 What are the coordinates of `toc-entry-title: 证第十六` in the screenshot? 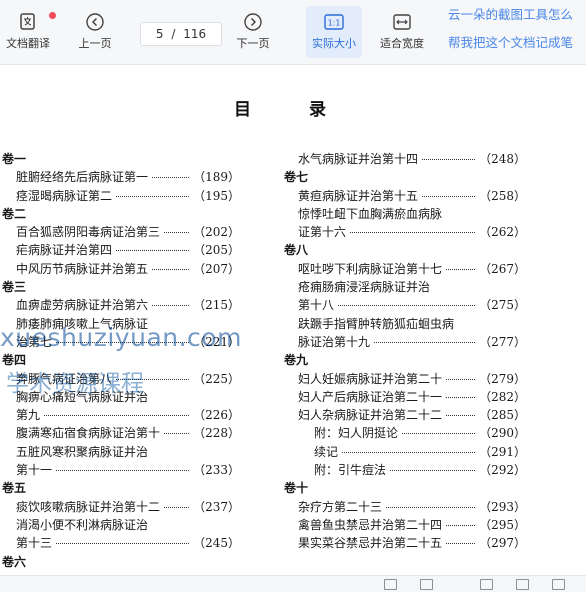 It's located at (322, 232).